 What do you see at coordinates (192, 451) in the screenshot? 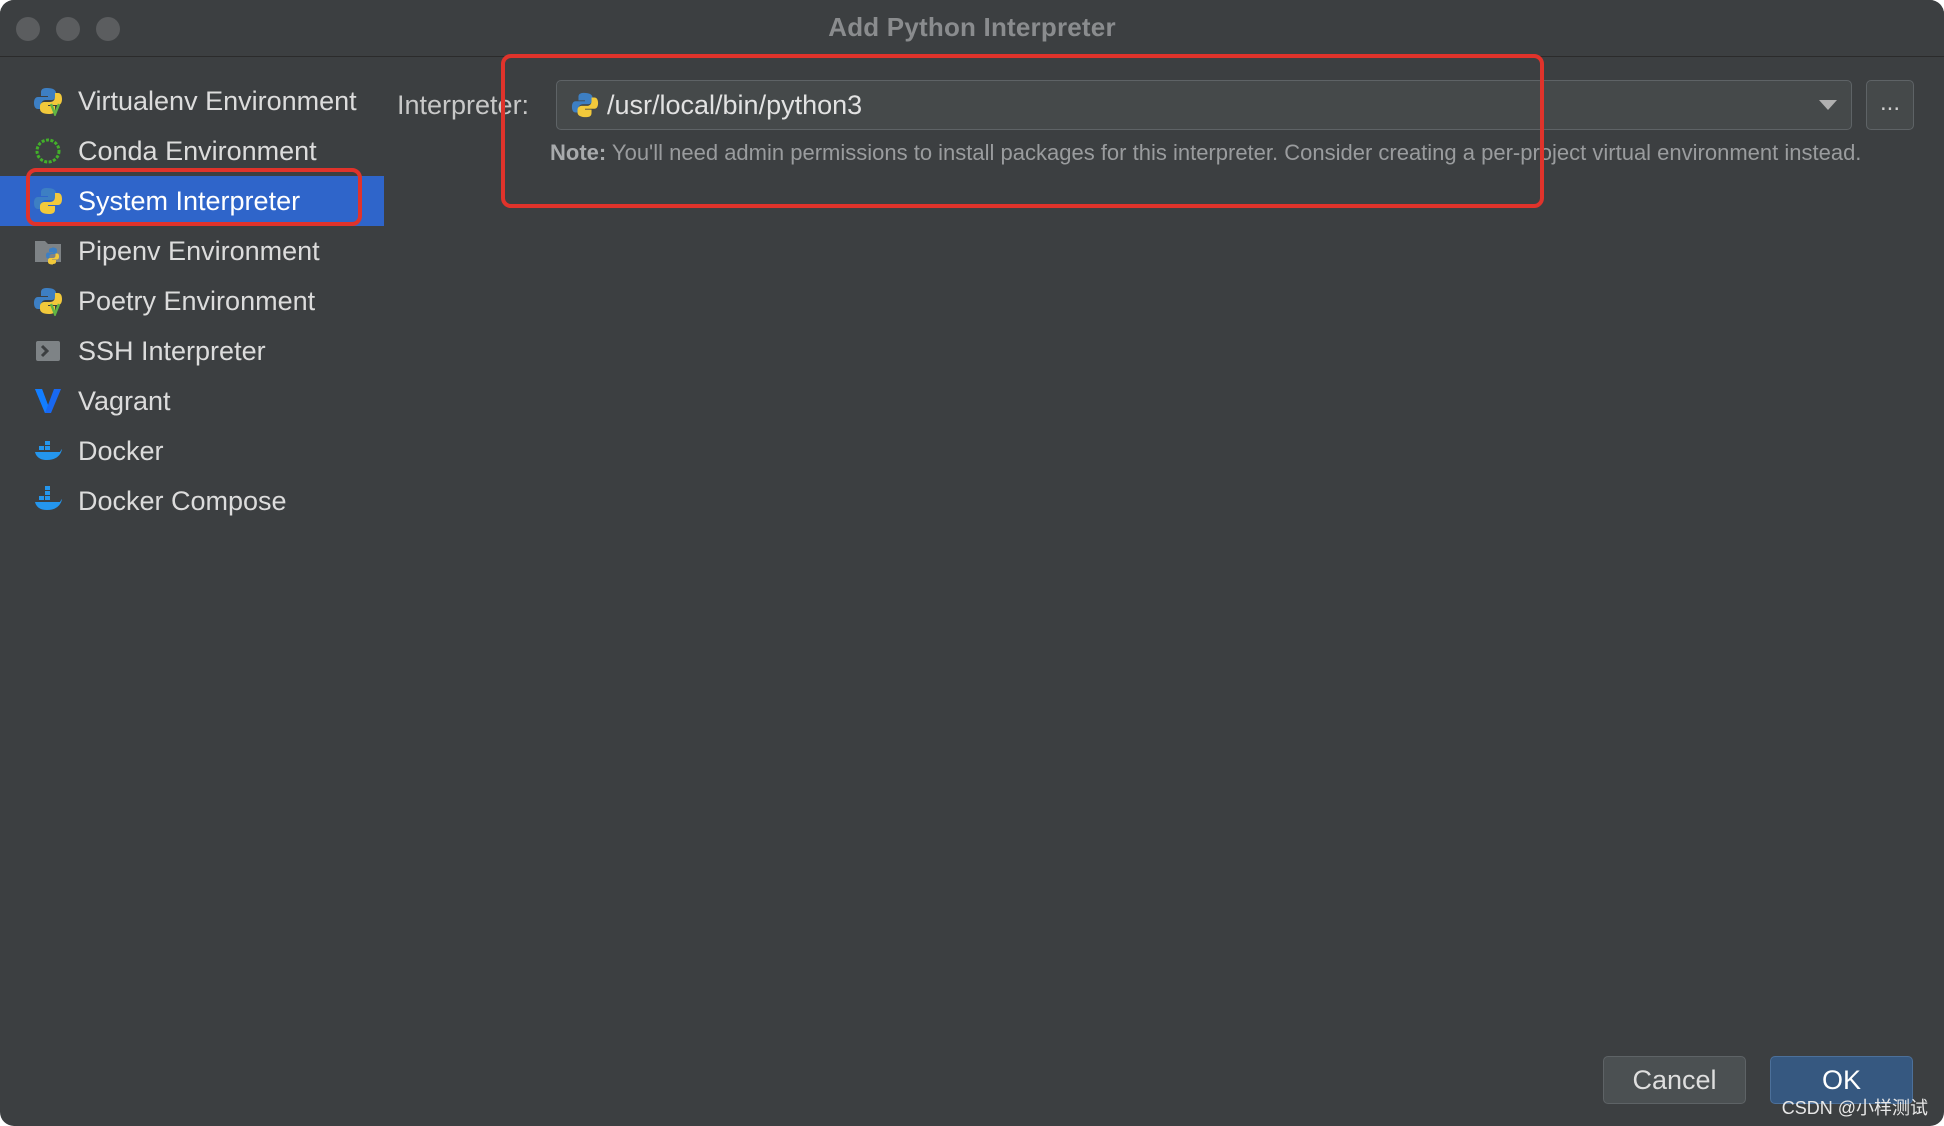
I see `sidebar-item-docker: Docker` at bounding box center [192, 451].